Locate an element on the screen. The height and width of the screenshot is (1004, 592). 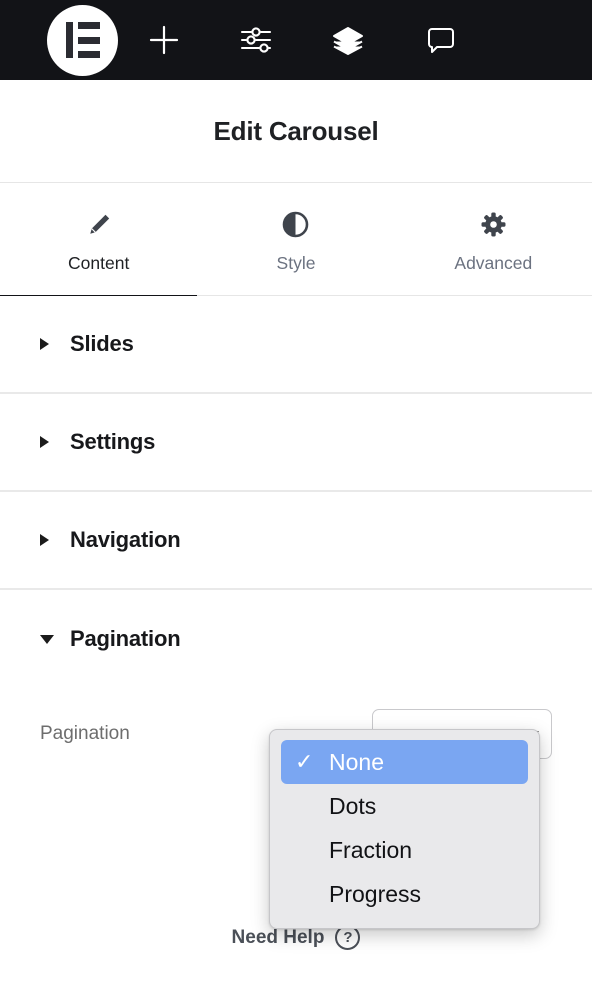
tab-style: Style is located at coordinates (295, 239).